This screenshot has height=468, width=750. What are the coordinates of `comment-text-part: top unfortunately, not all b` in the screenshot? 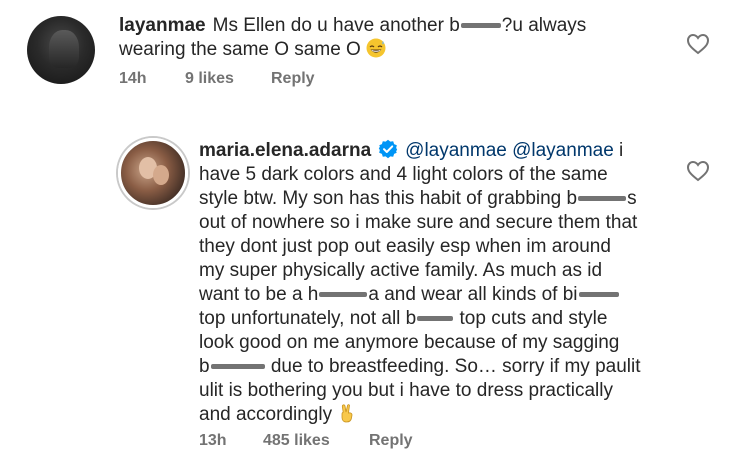 It's located at (308, 318).